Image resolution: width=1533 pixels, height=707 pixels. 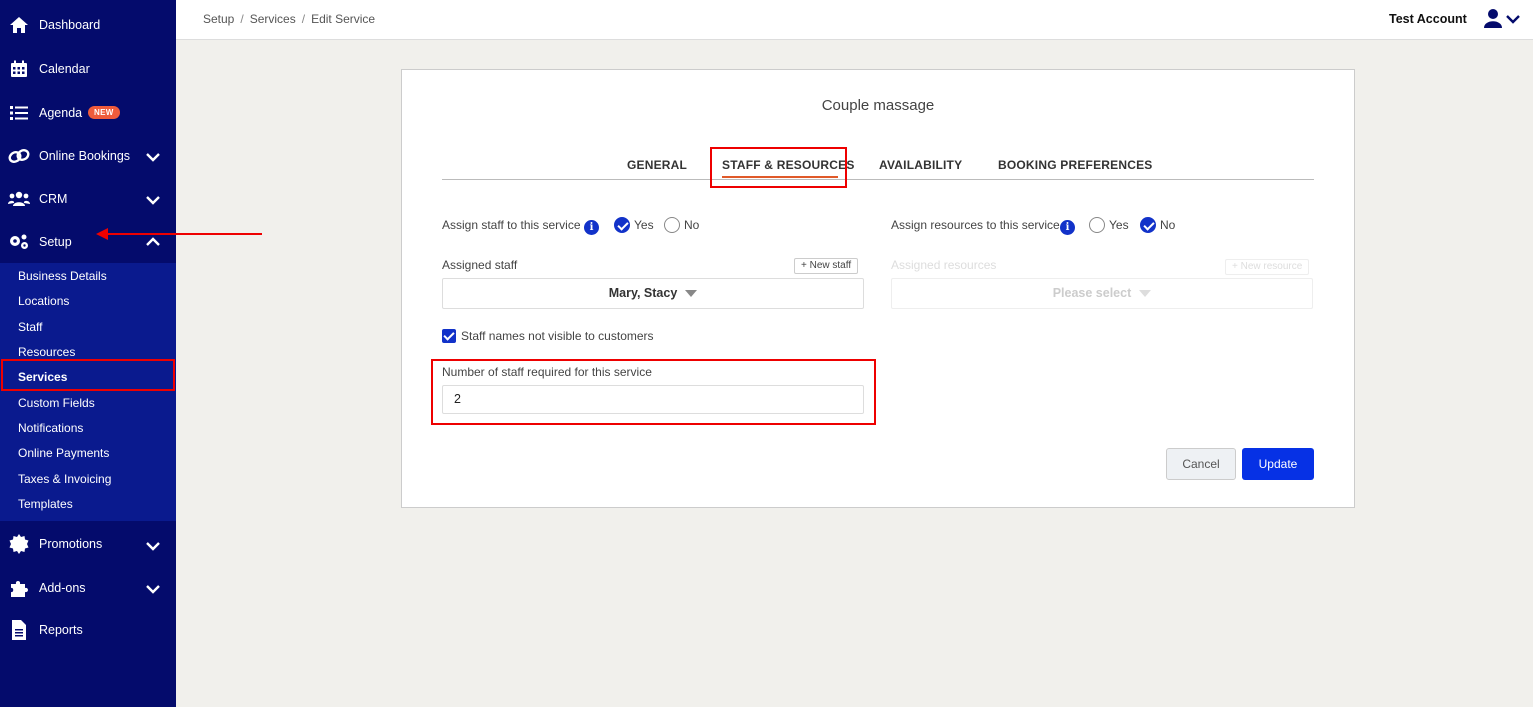 What do you see at coordinates (64, 479) in the screenshot?
I see `submenu-item-taxes-invoicing: Taxes & Invoicing` at bounding box center [64, 479].